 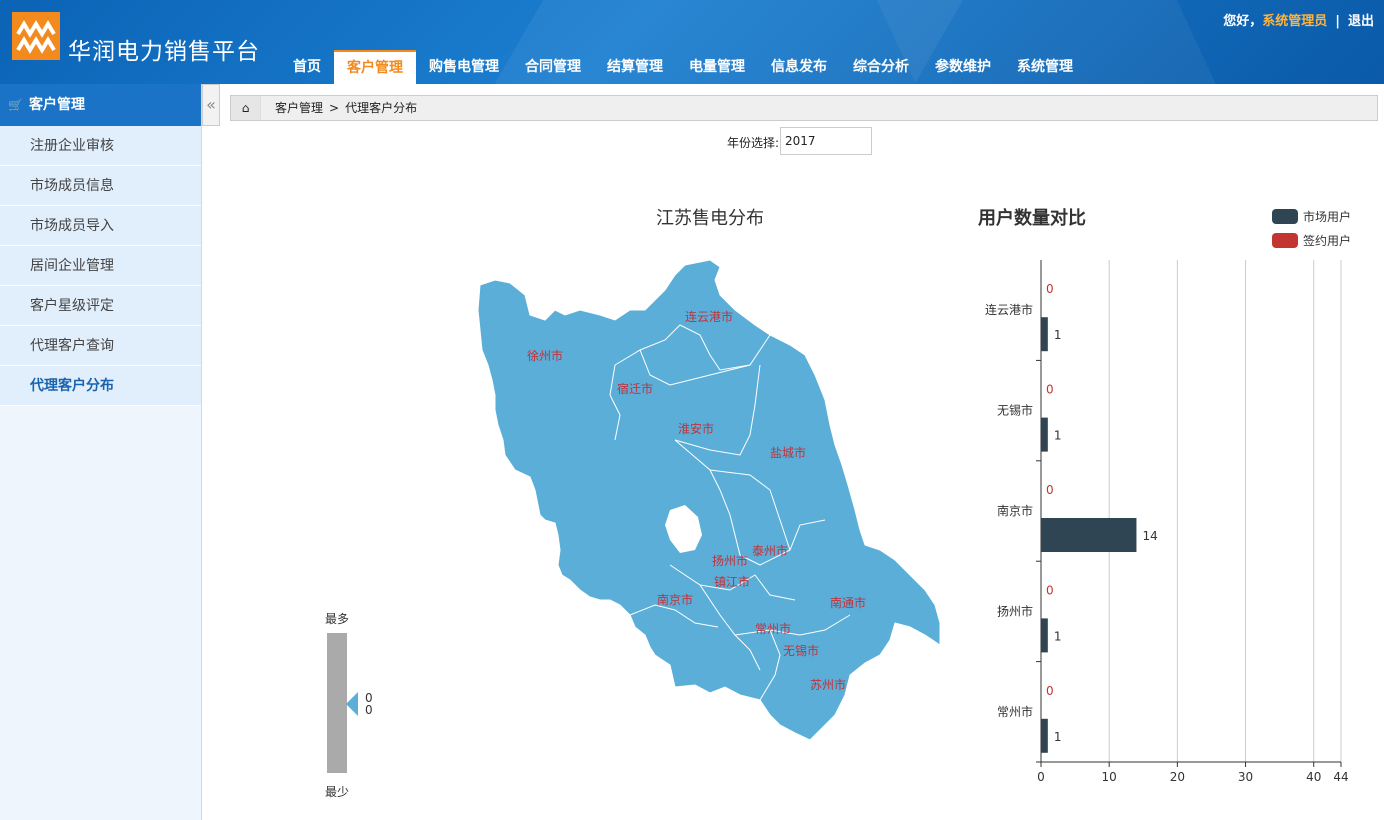 I want to click on y-category-label: 常州市, so click(x=1015, y=711).